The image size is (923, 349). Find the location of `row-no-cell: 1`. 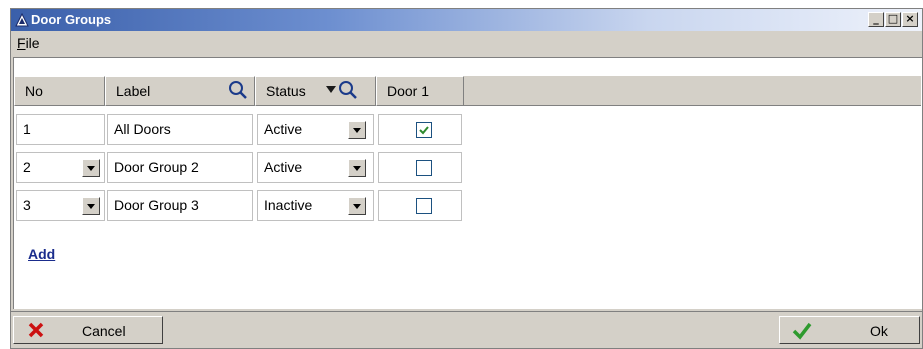

row-no-cell: 1 is located at coordinates (60, 129).